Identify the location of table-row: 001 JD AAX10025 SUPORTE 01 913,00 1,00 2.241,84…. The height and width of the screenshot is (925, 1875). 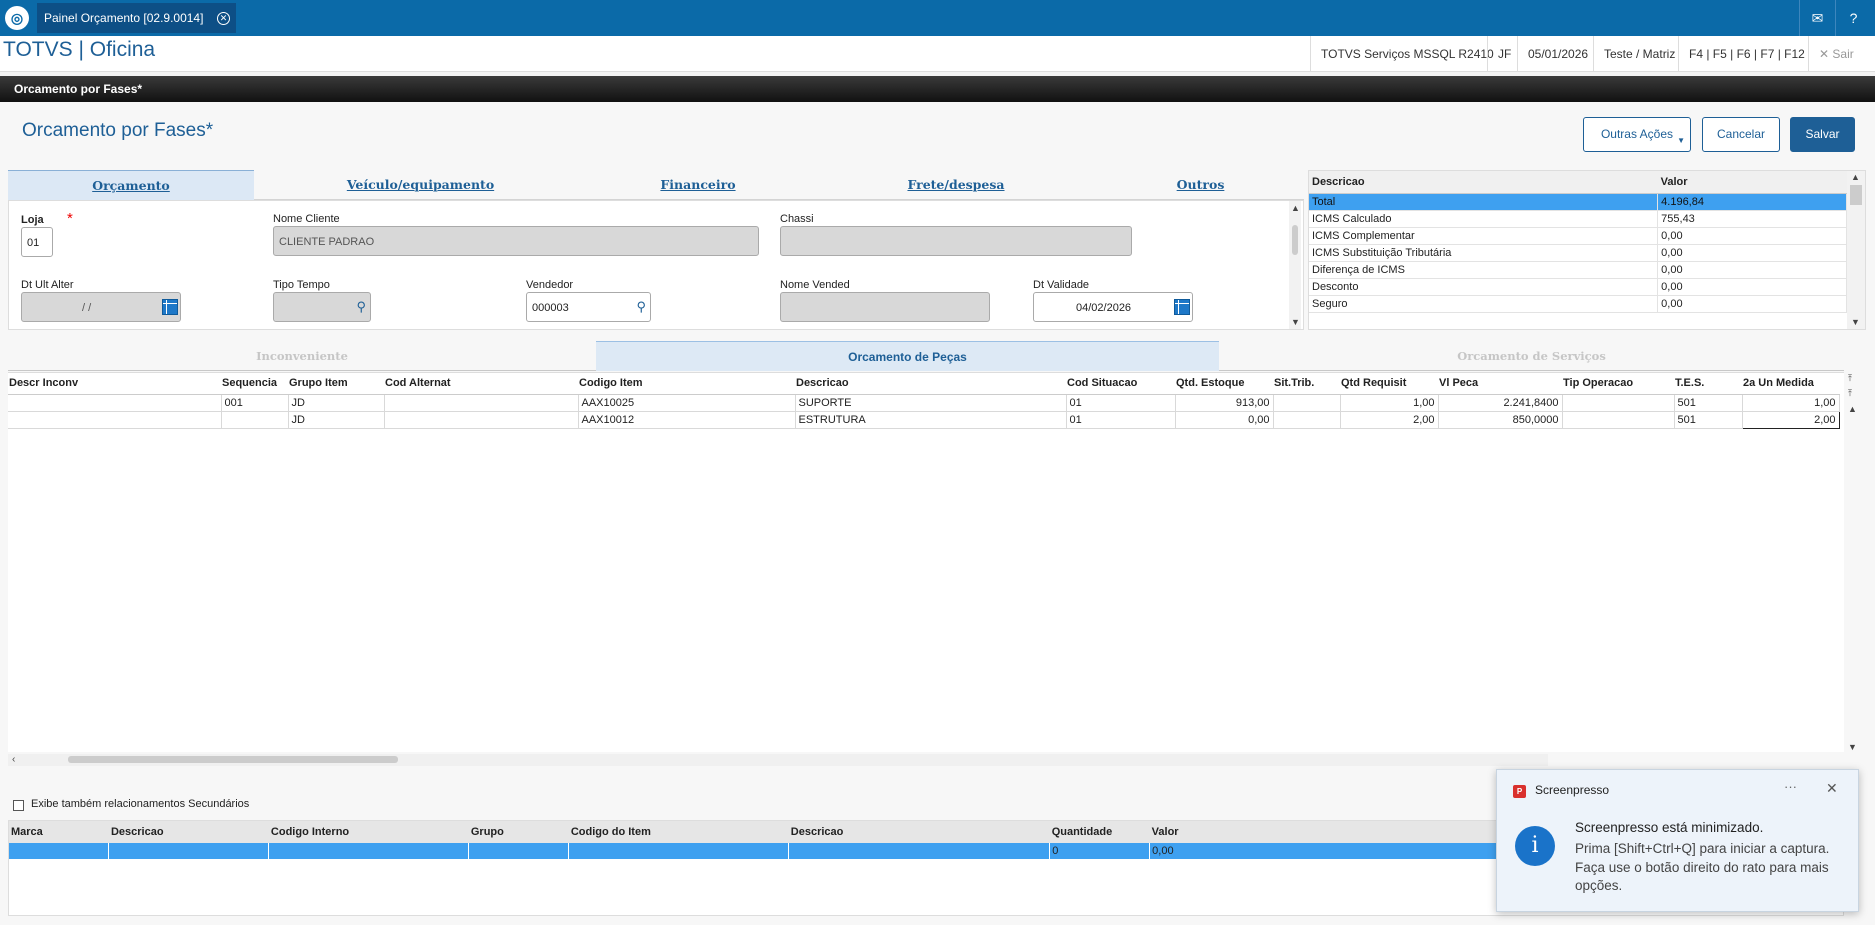
(924, 403).